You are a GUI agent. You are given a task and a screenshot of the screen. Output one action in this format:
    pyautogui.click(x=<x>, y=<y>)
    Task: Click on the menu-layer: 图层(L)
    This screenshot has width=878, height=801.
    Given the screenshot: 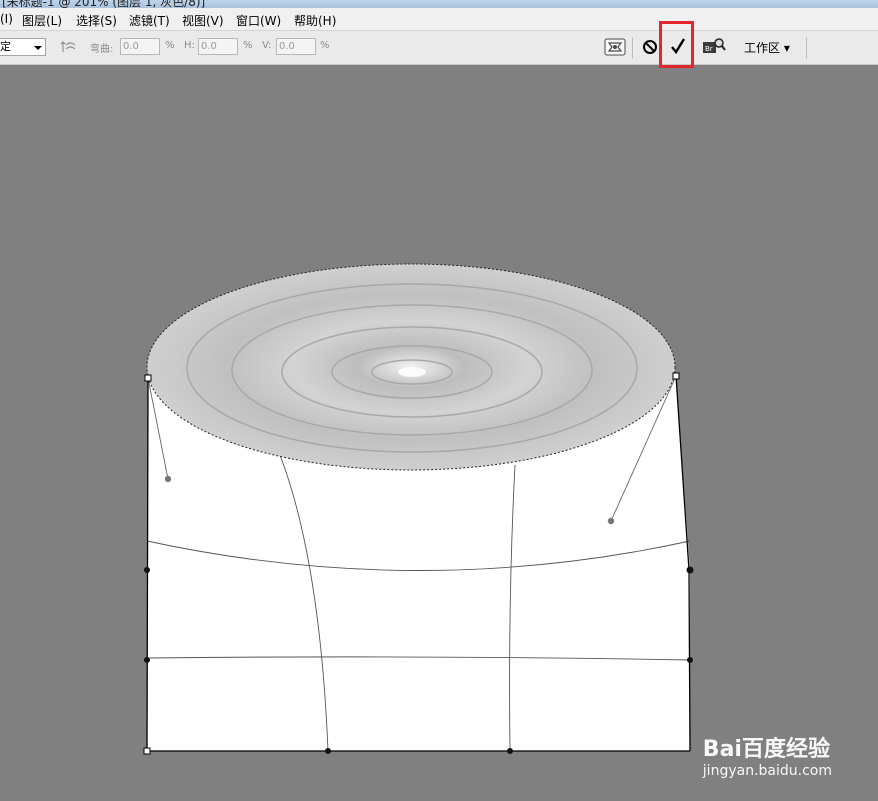 What is the action you would take?
    pyautogui.click(x=42, y=20)
    